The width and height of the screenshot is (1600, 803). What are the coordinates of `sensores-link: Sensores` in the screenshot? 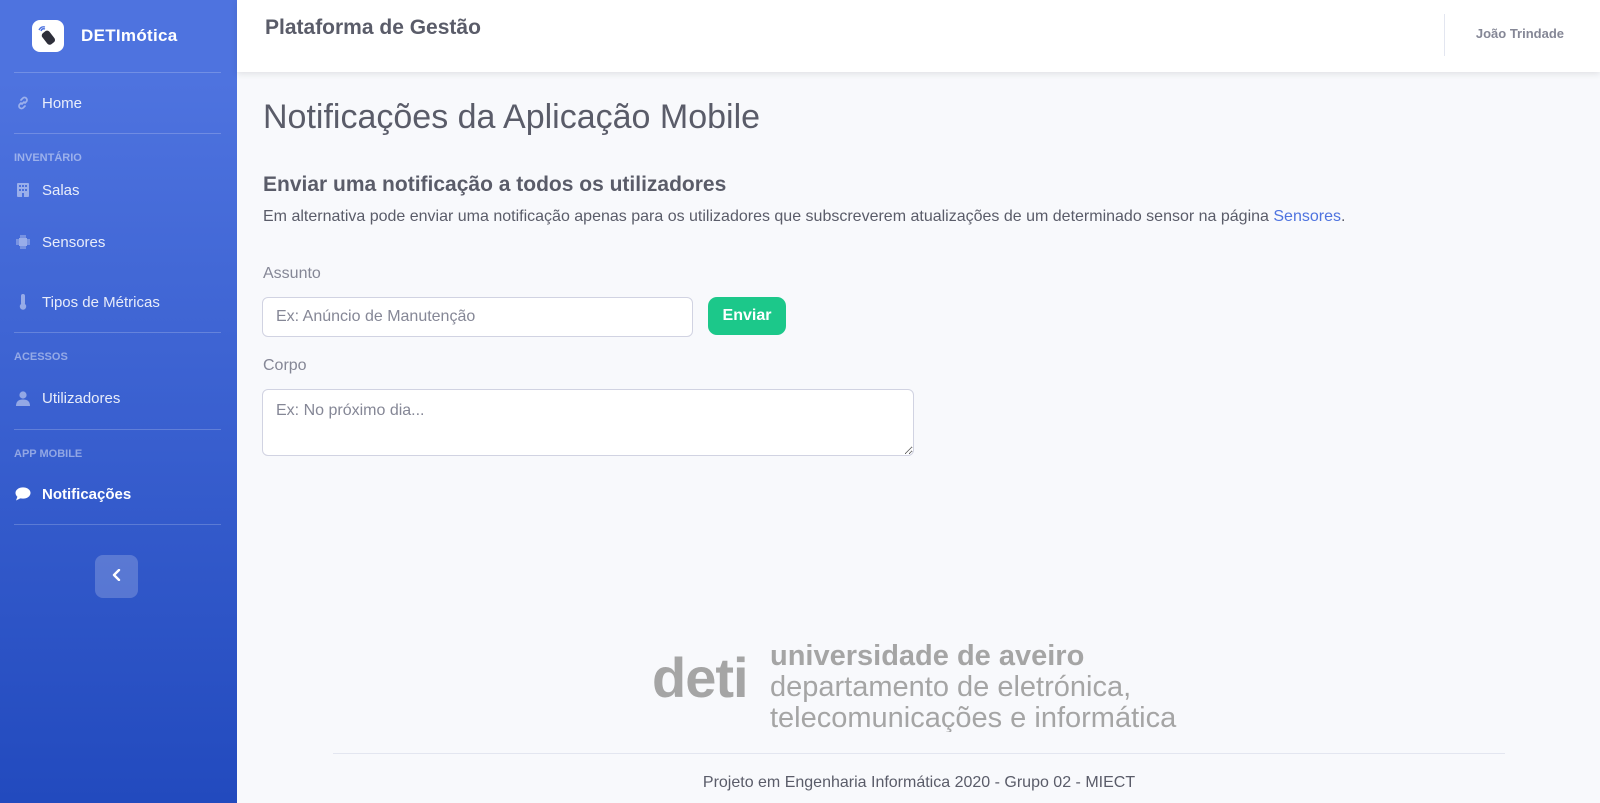 It's located at (1307, 216).